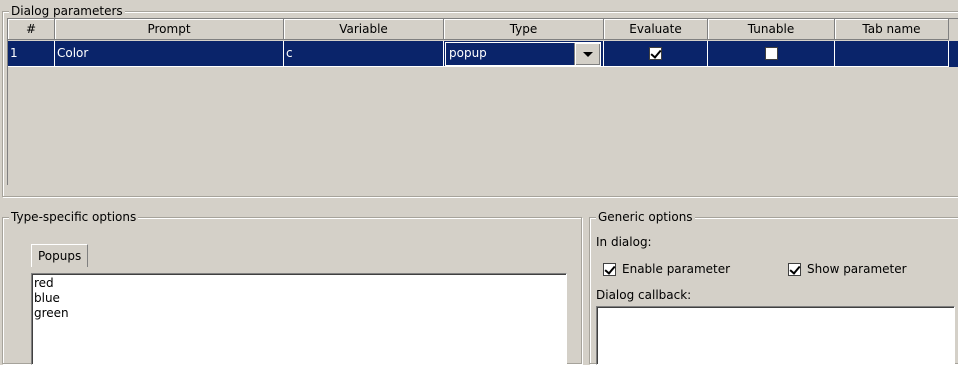 The image size is (958, 365). Describe the element at coordinates (609, 269) in the screenshot. I see `enable-parameter-checkbox` at that location.